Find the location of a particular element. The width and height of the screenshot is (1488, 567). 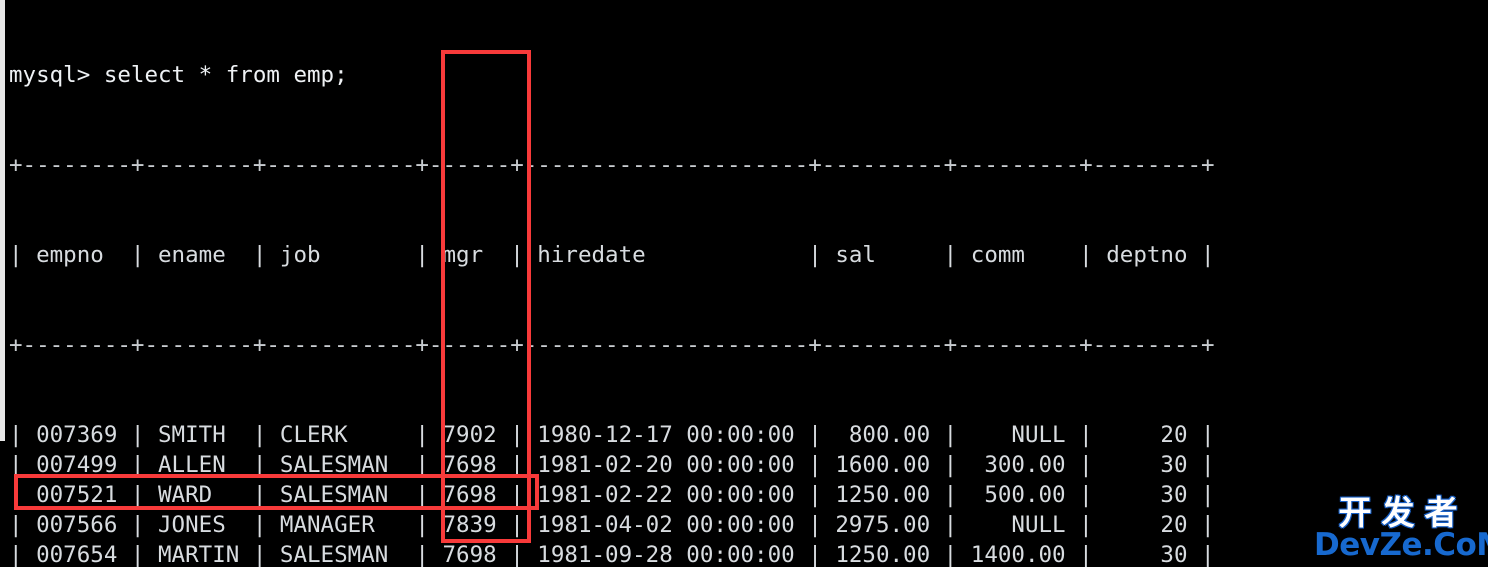

site-watermark: 开发者 DevZe.CoM is located at coordinates (1401, 528).